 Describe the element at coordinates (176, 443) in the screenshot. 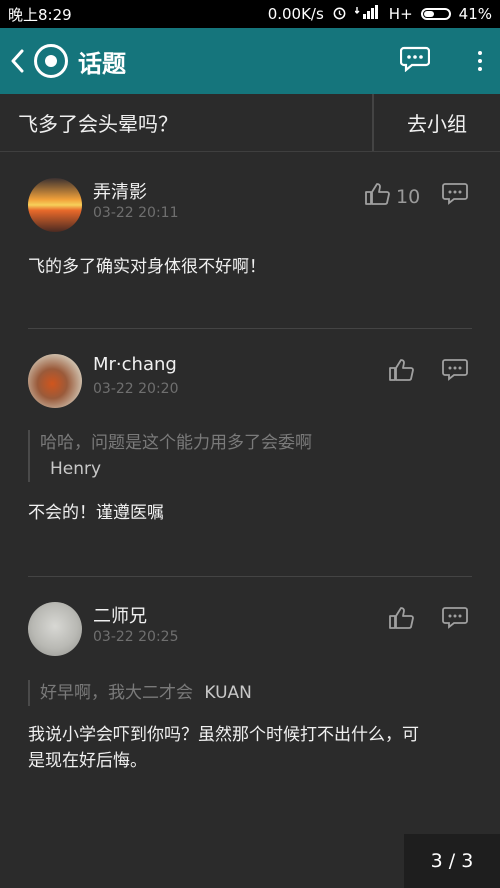

I see `quote-text: 哈哈，问题是这个能力用多了会委啊` at that location.